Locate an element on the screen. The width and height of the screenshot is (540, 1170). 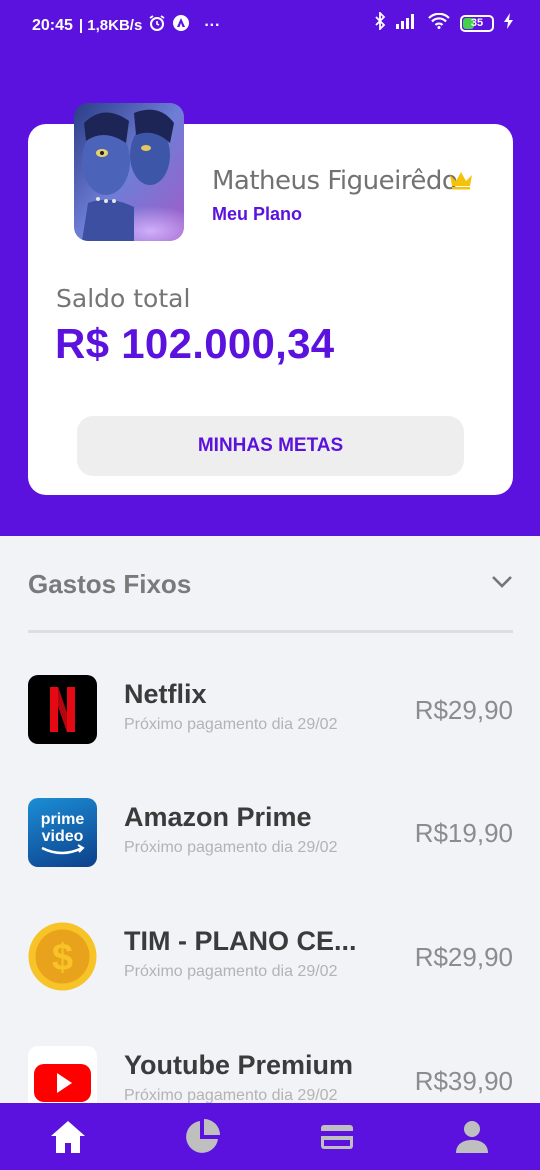
user-name: Matheus Figueirêdo is located at coordinates (335, 181).